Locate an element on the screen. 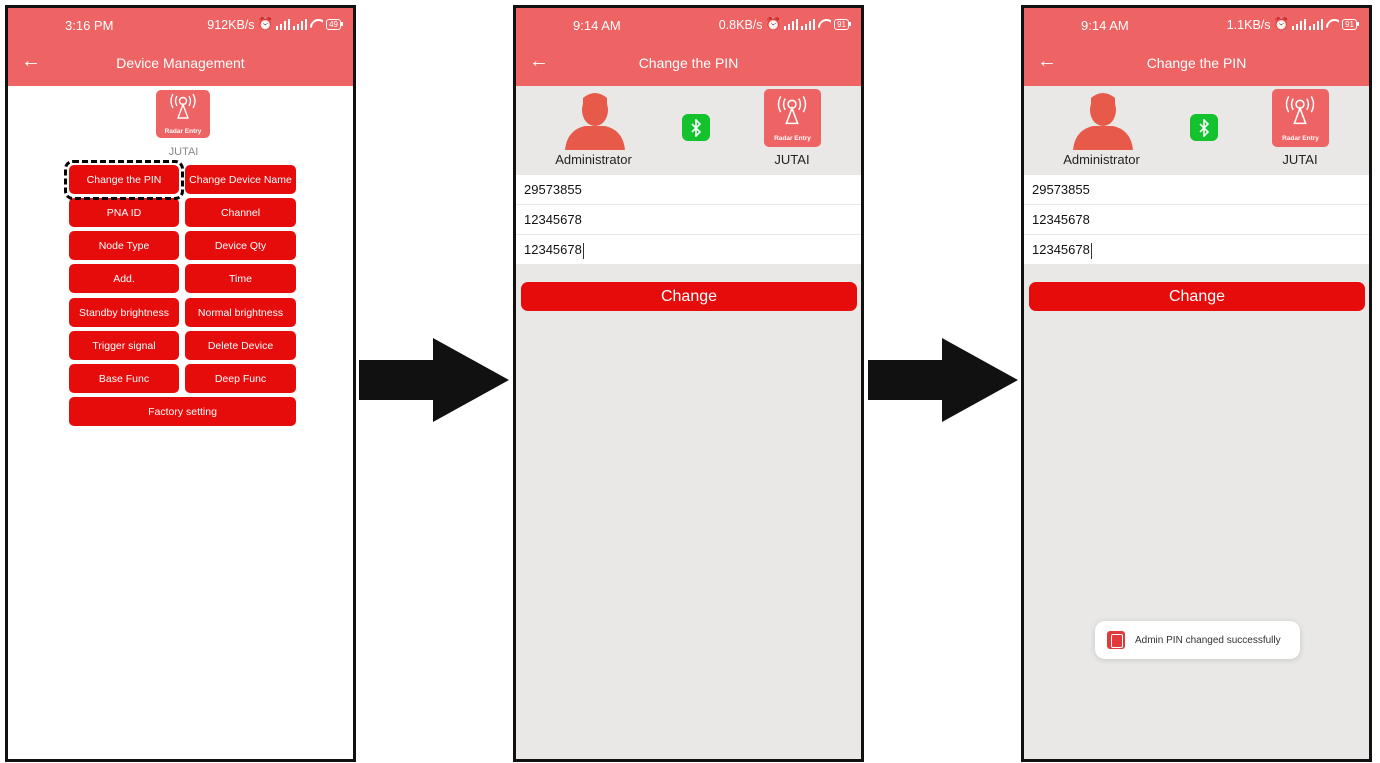 This screenshot has height=763, width=1380. success-toast: Admin PIN changed successfully is located at coordinates (1197, 640).